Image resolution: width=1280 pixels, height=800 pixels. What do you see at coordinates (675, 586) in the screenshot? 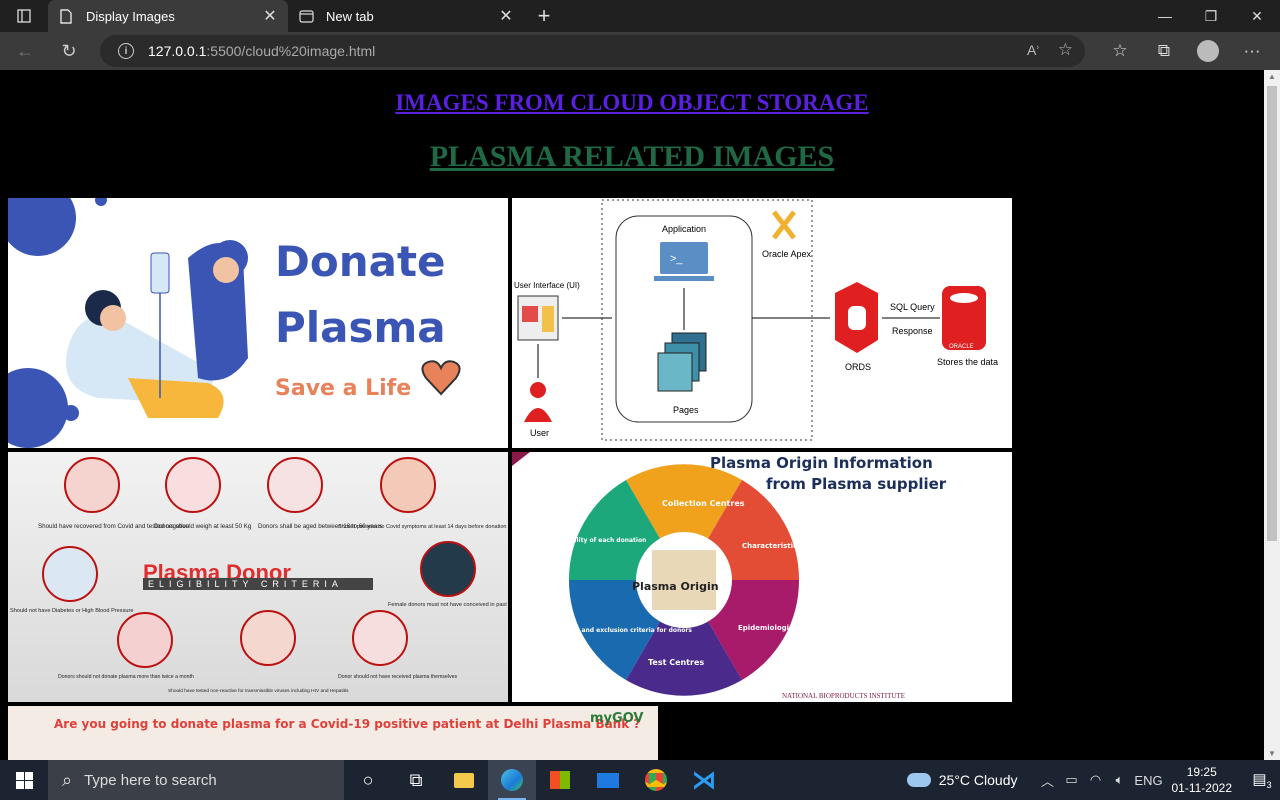
I see `plasma-origin-center: Plasma Origin` at bounding box center [675, 586].